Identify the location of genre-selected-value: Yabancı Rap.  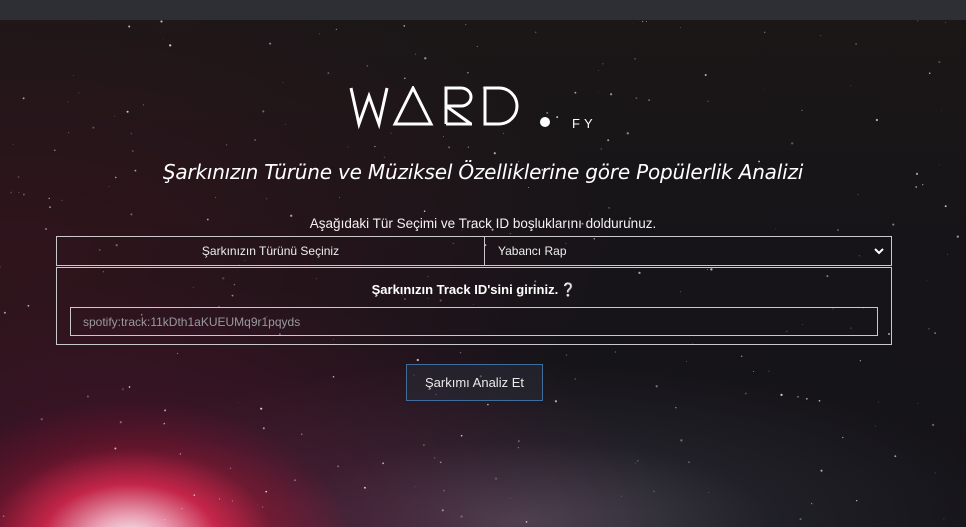
(532, 251).